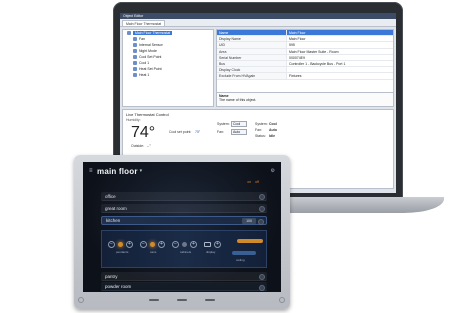 The image size is (465, 313). What do you see at coordinates (149, 146) in the screenshot?
I see `outside-value: --°` at bounding box center [149, 146].